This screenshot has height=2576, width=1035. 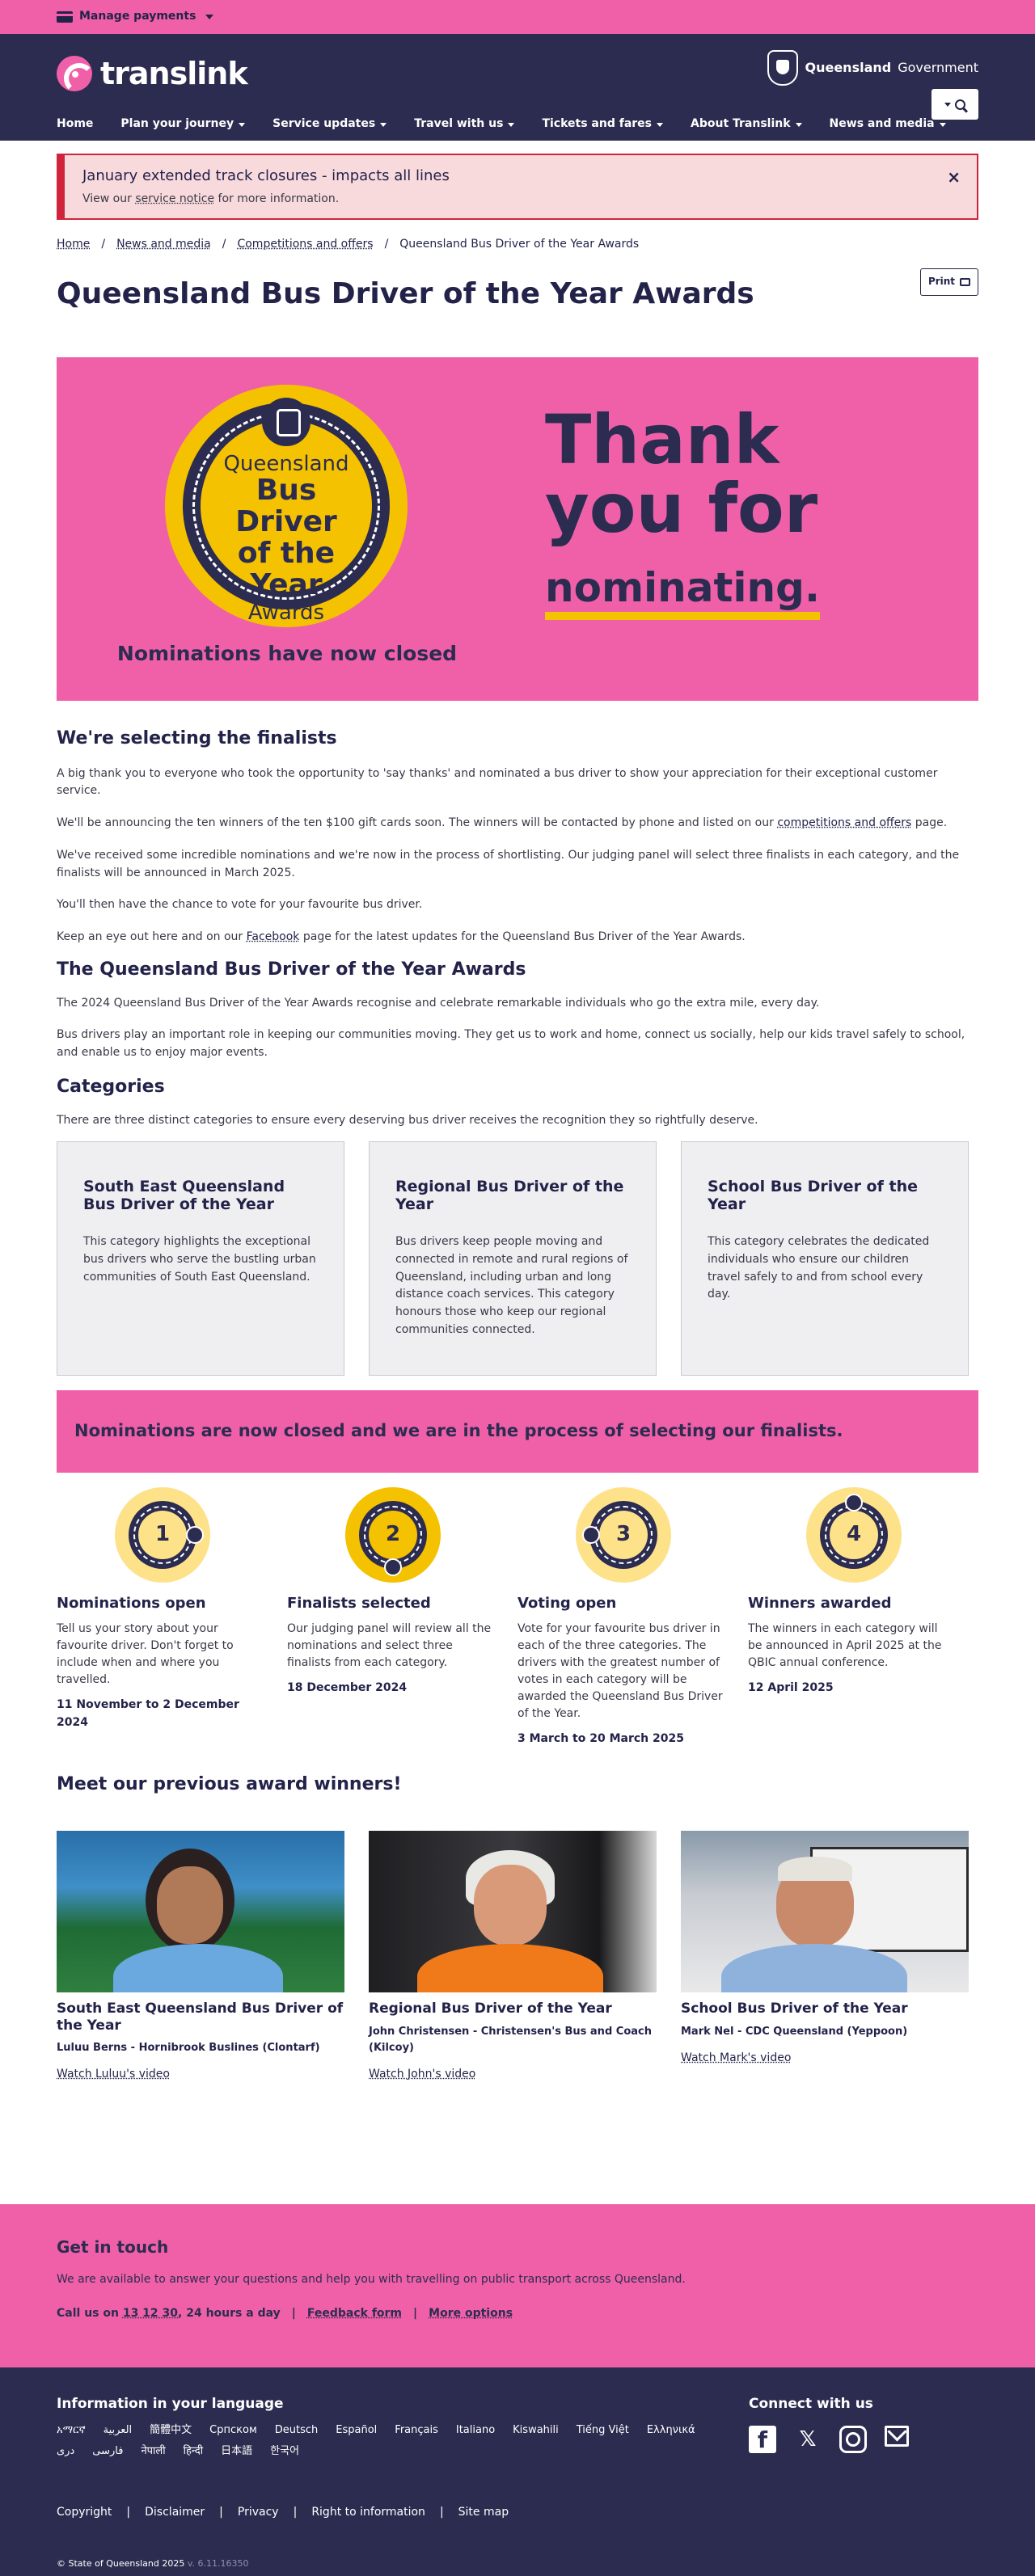 What do you see at coordinates (536, 2430) in the screenshot?
I see `language-link: Kiswahili` at bounding box center [536, 2430].